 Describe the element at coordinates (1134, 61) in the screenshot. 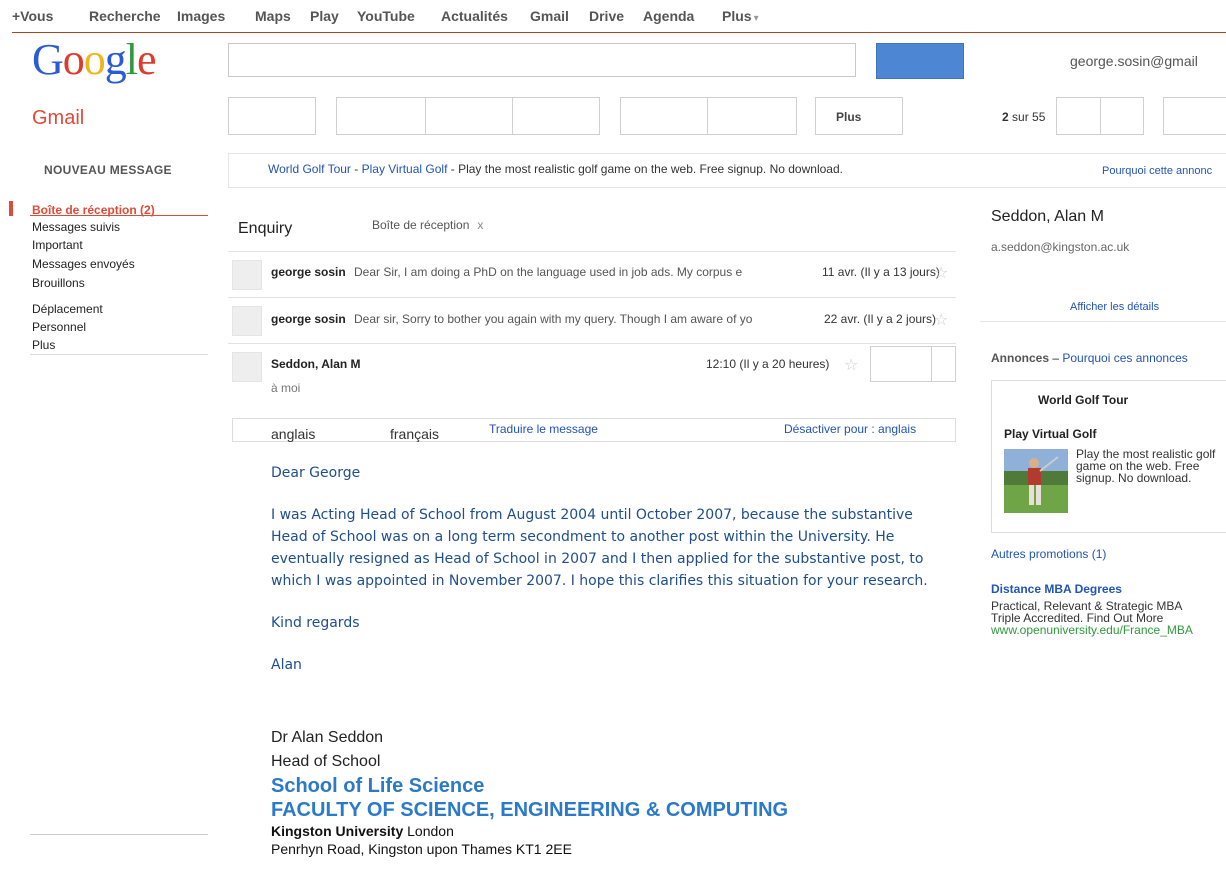

I see `account-email: george.sosin@gmail` at that location.